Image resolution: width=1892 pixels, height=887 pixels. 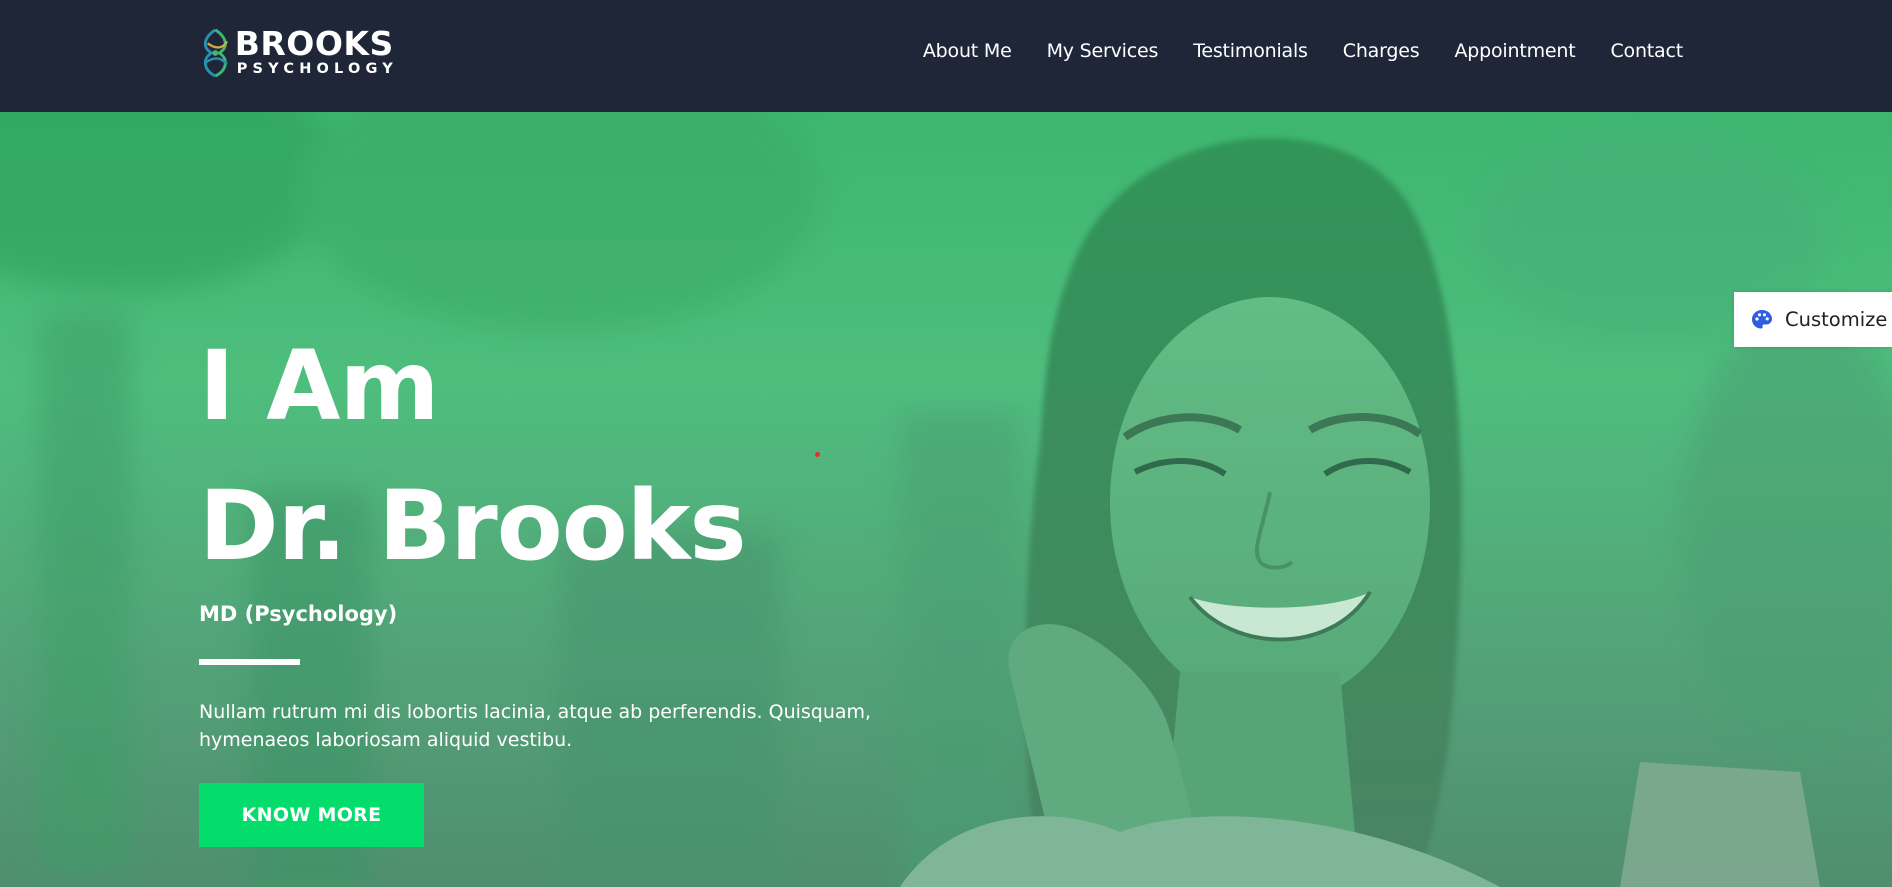 I want to click on nav-charges: Charges, so click(x=1381, y=51).